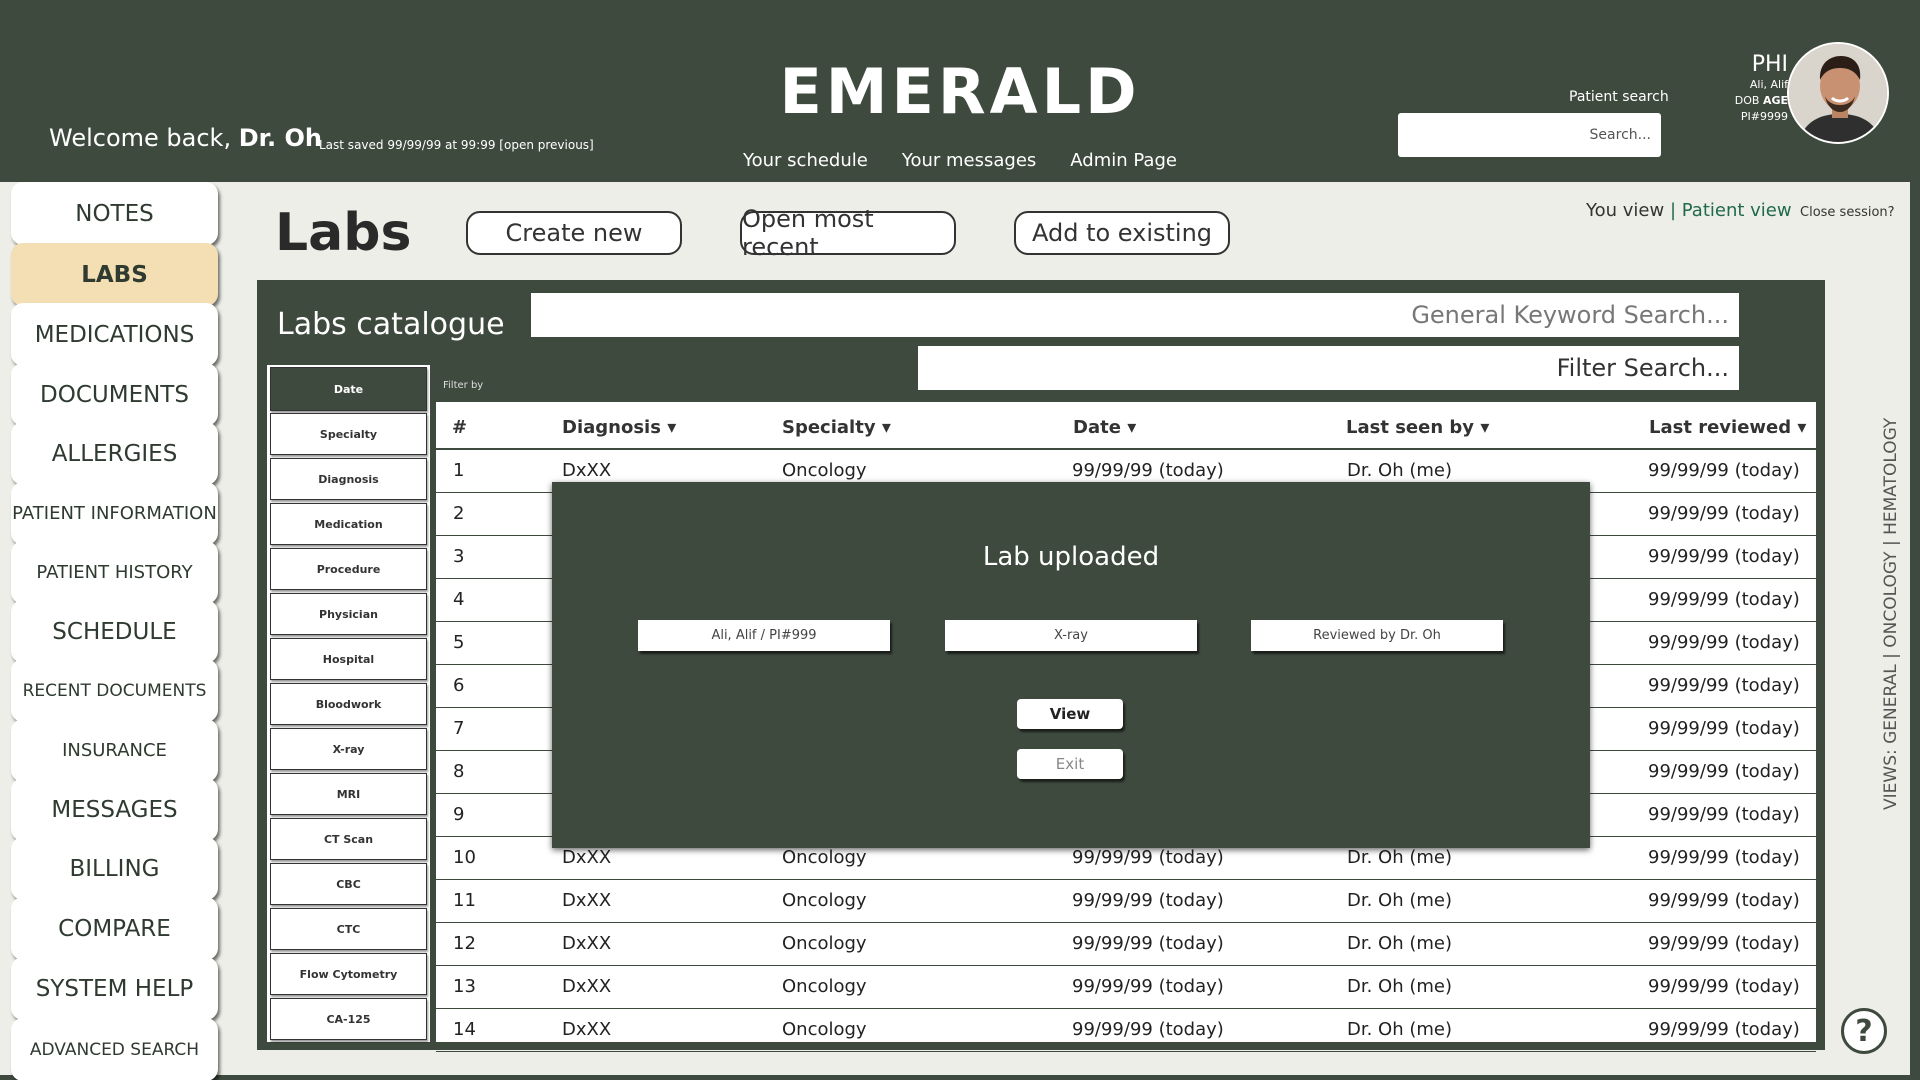 The image size is (1920, 1080). Describe the element at coordinates (114, 1049) in the screenshot. I see `sidebar-item-advanced-search: ADVANCED SEARCH` at that location.